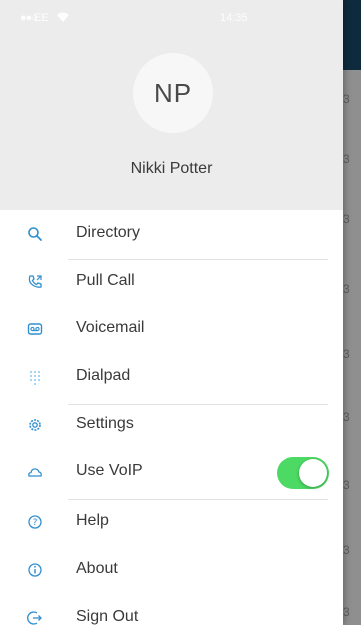 Image resolution: width=361 pixels, height=625 pixels. What do you see at coordinates (313, 473) in the screenshot?
I see `toggle-knob` at bounding box center [313, 473].